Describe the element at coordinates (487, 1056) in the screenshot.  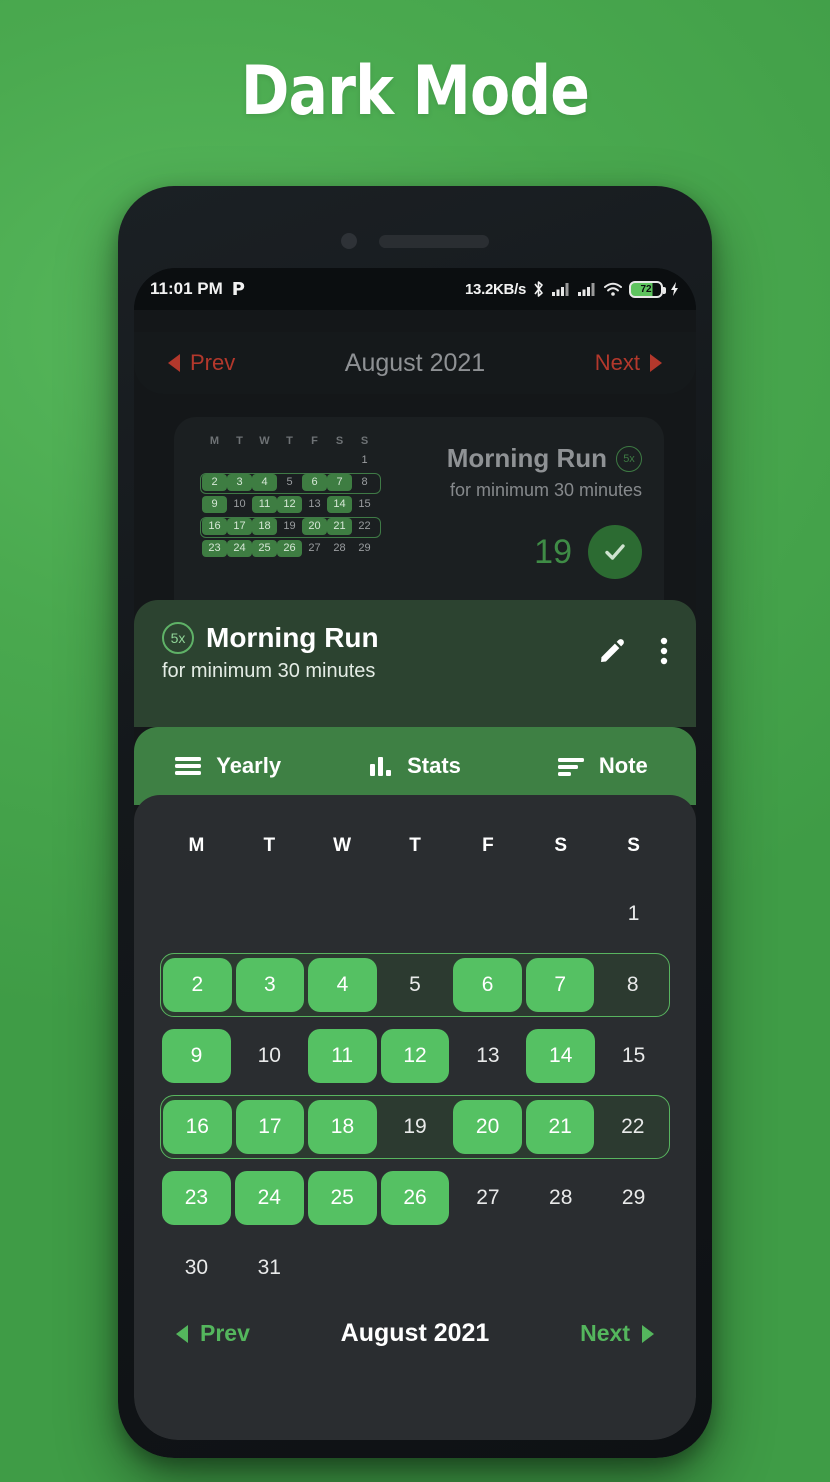
I see `calendar-day-cell: 13` at that location.